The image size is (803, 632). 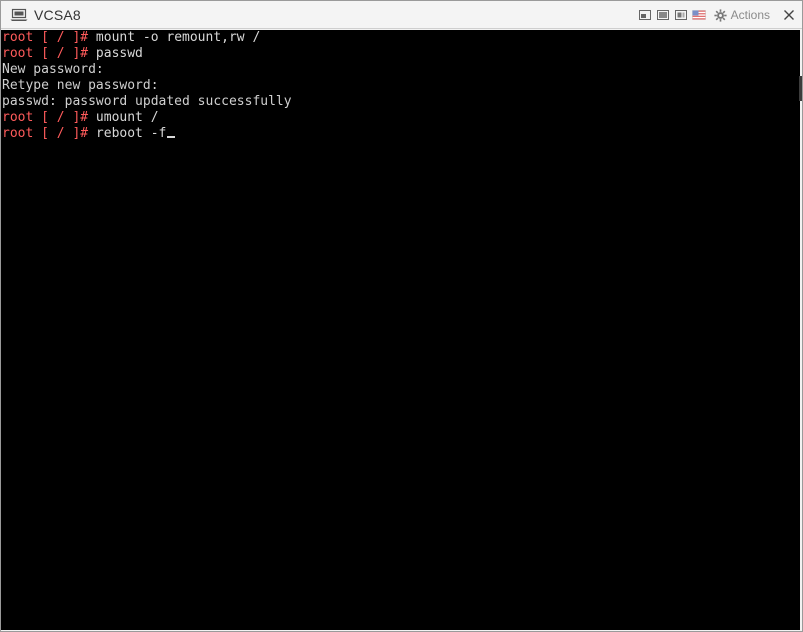 I want to click on output-text: Retype new password:, so click(x=80, y=85).